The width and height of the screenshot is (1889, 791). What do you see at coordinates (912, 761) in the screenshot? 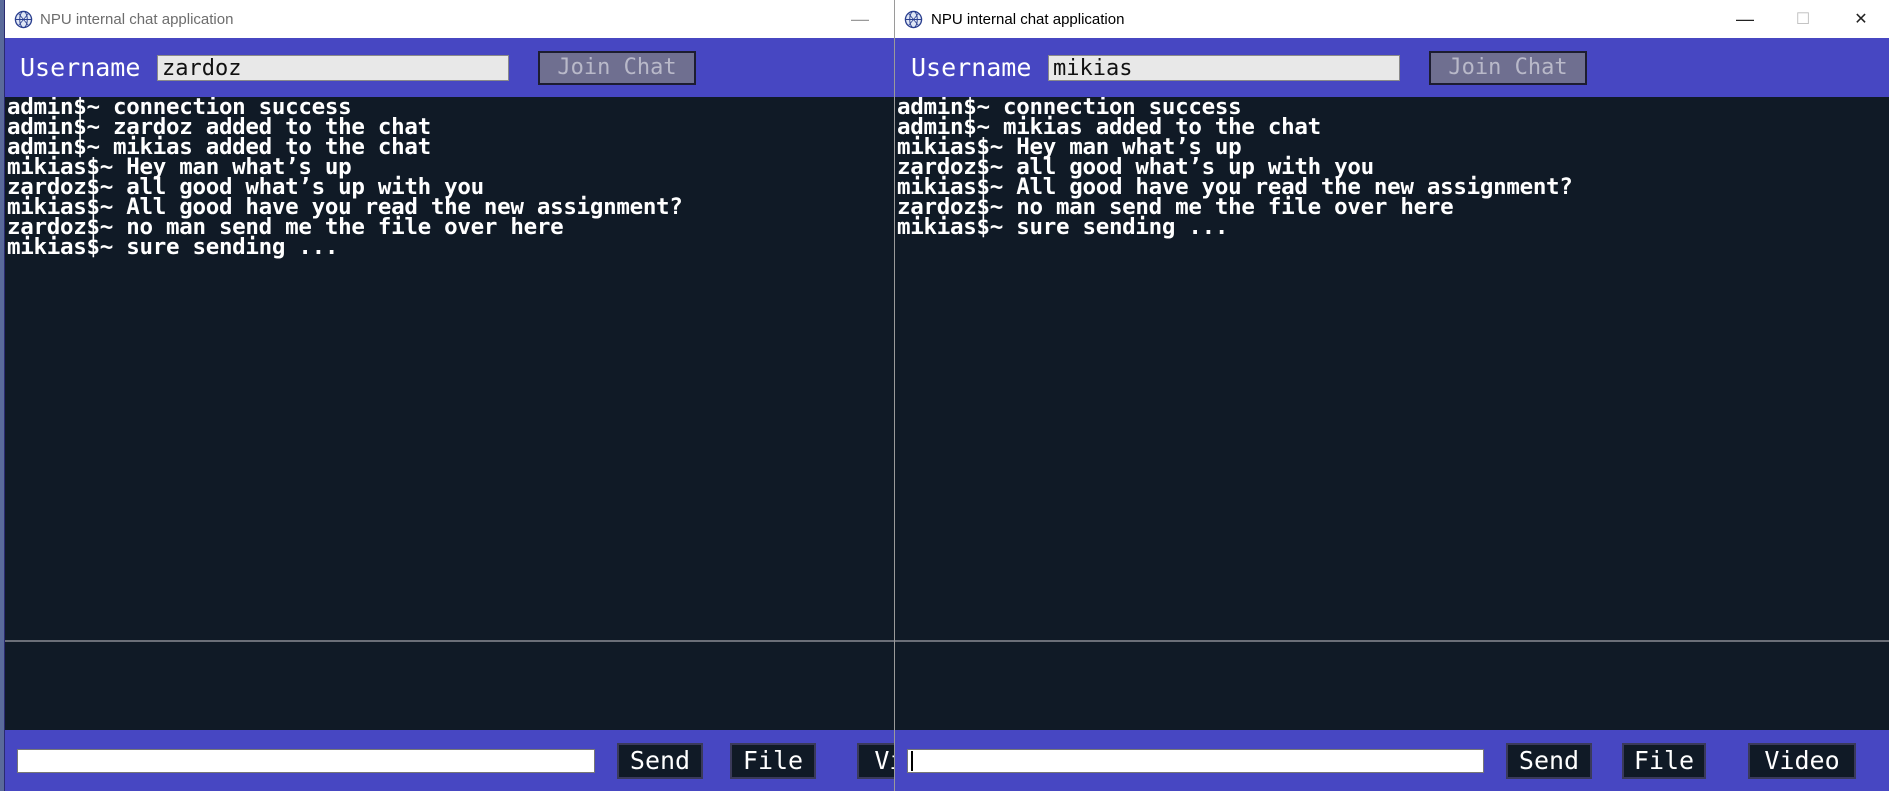
I see `text-caret` at bounding box center [912, 761].